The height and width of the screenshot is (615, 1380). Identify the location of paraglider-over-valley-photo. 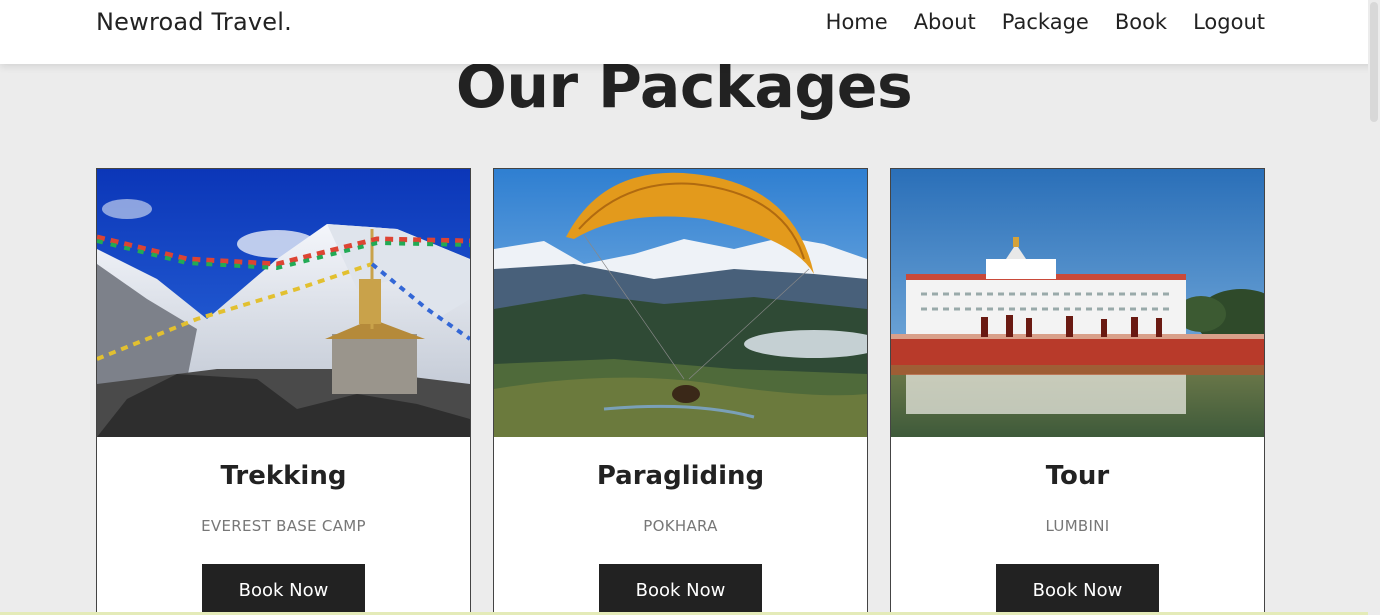
(680, 303).